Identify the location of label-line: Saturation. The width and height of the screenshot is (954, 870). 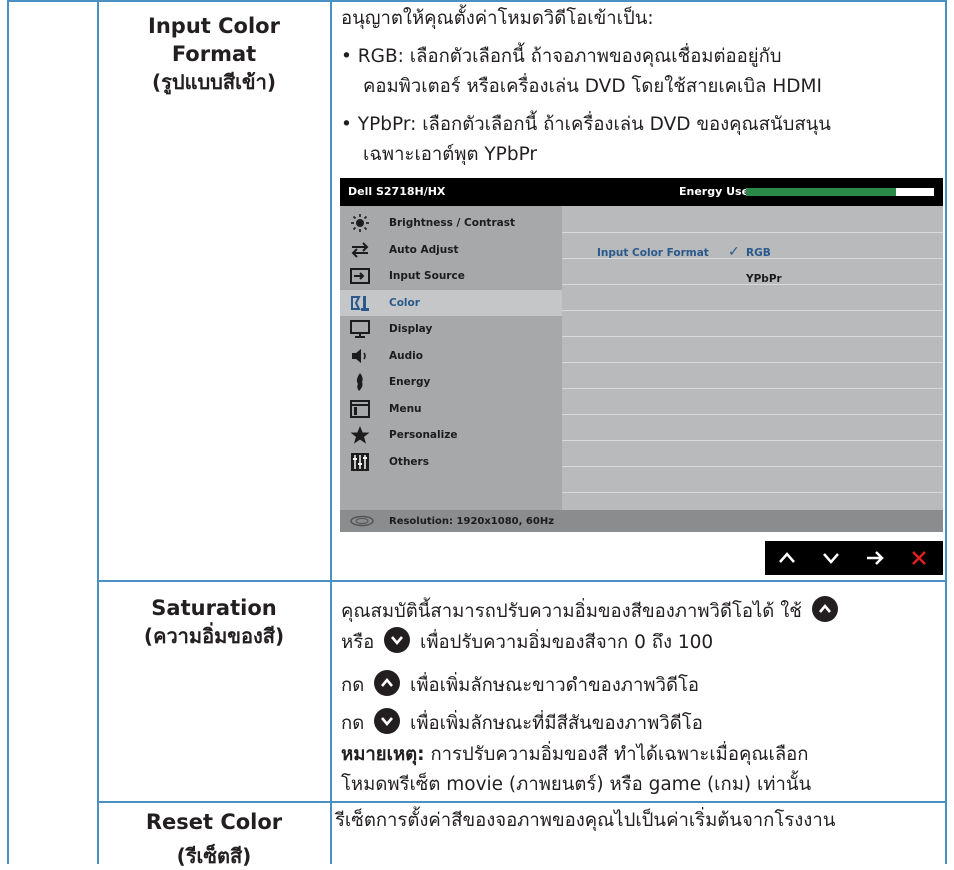
(214, 608).